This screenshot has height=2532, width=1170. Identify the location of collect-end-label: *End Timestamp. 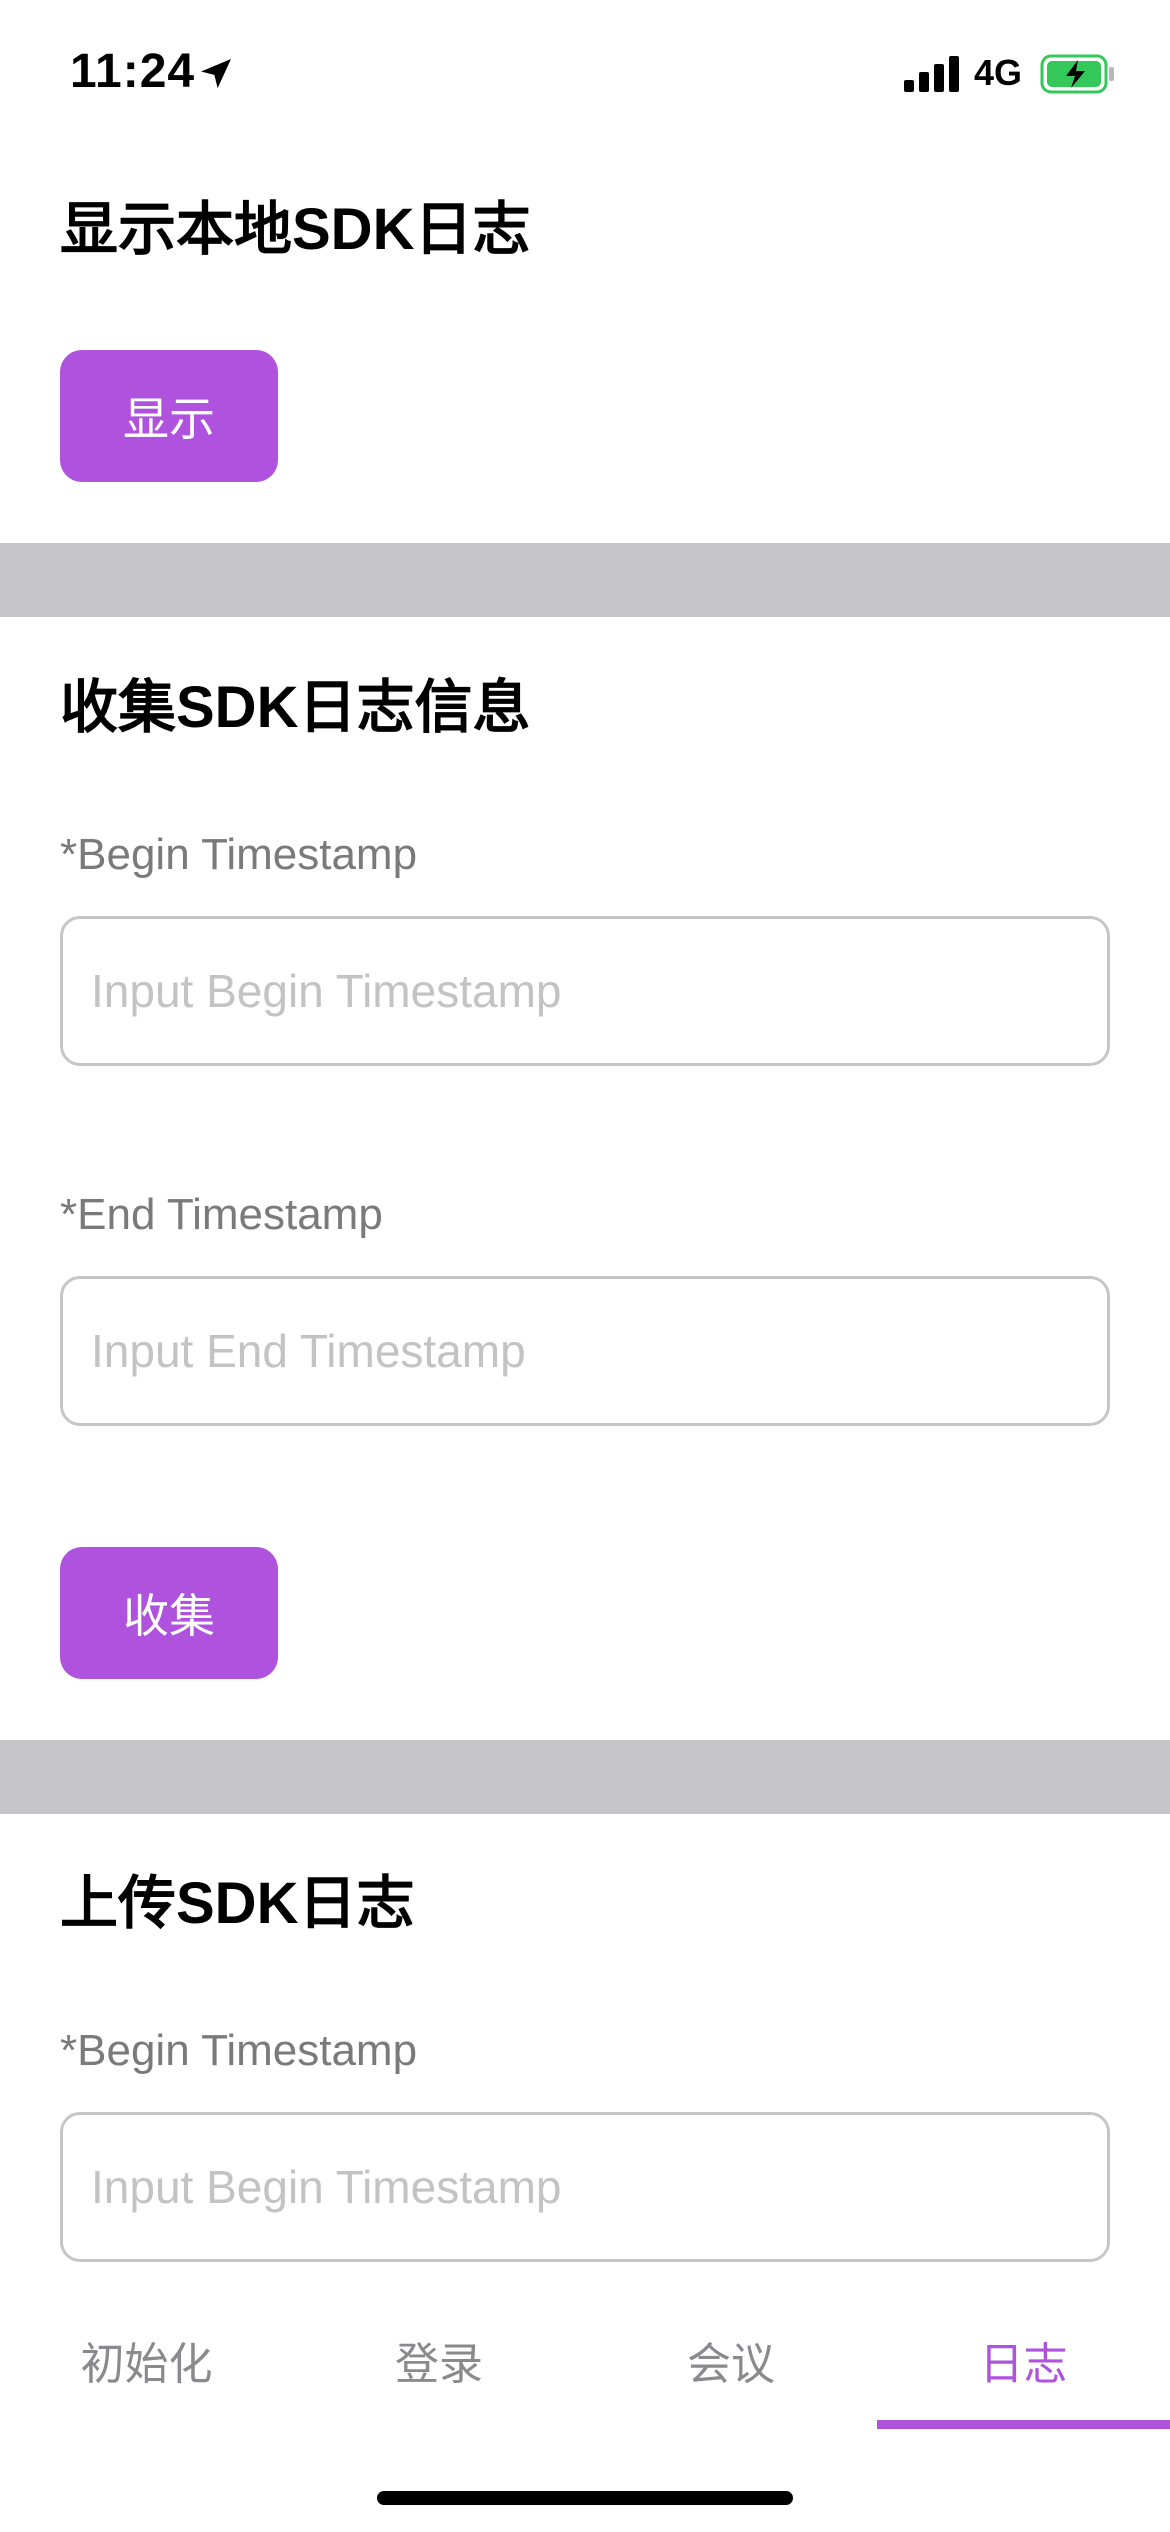
(221, 1214).